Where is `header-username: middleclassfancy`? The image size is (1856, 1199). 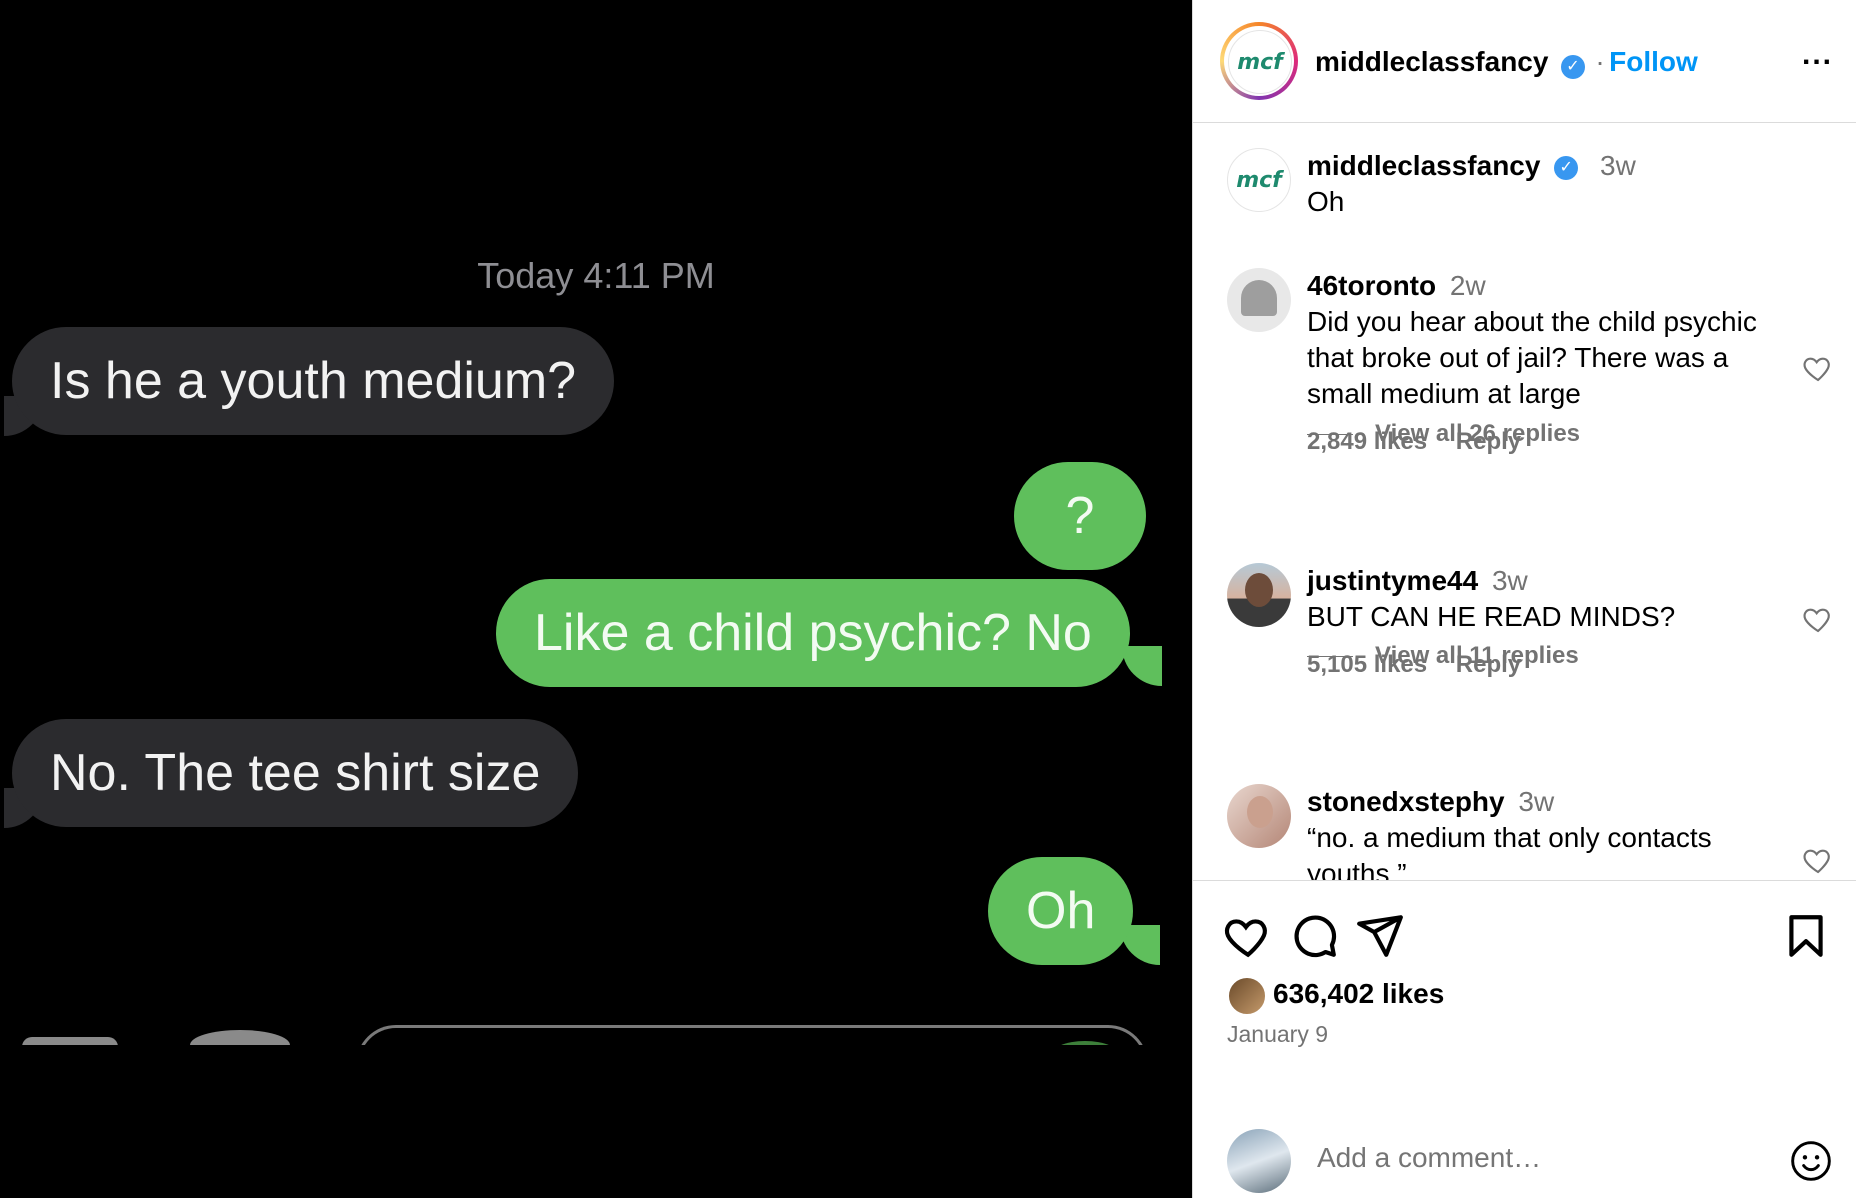 header-username: middleclassfancy is located at coordinates (1431, 61).